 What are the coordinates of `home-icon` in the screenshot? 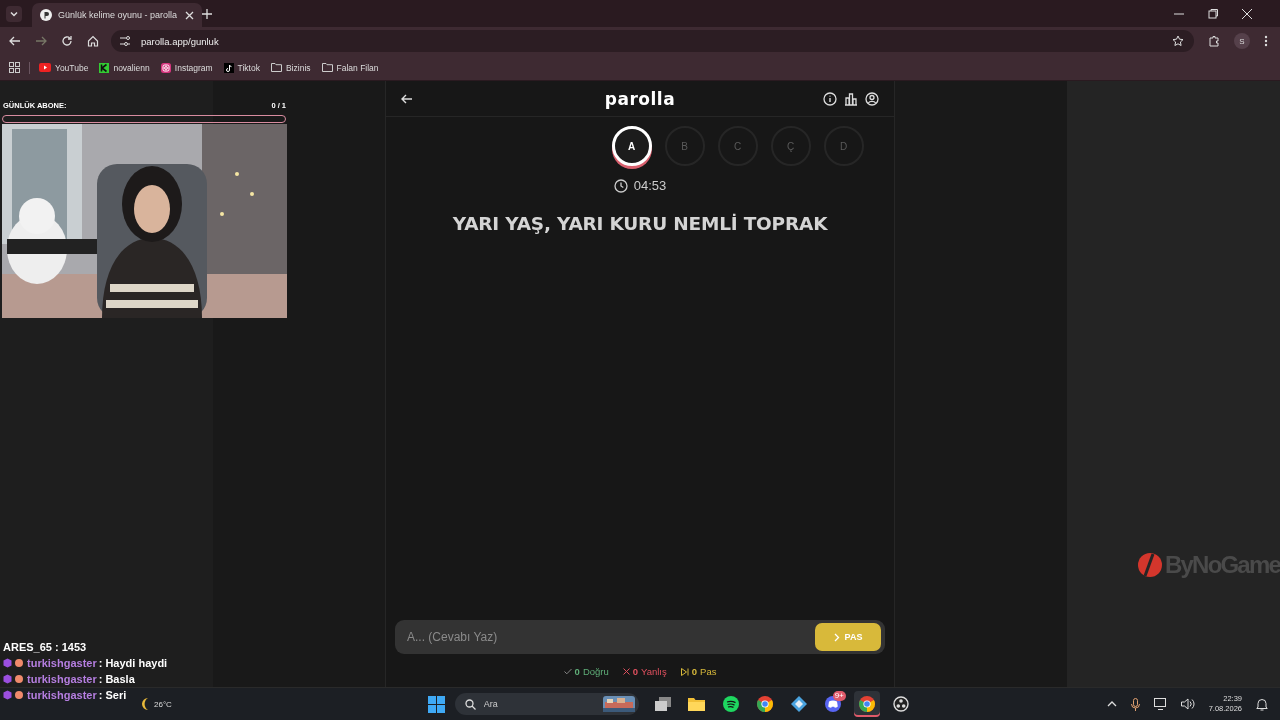 It's located at (93, 41).